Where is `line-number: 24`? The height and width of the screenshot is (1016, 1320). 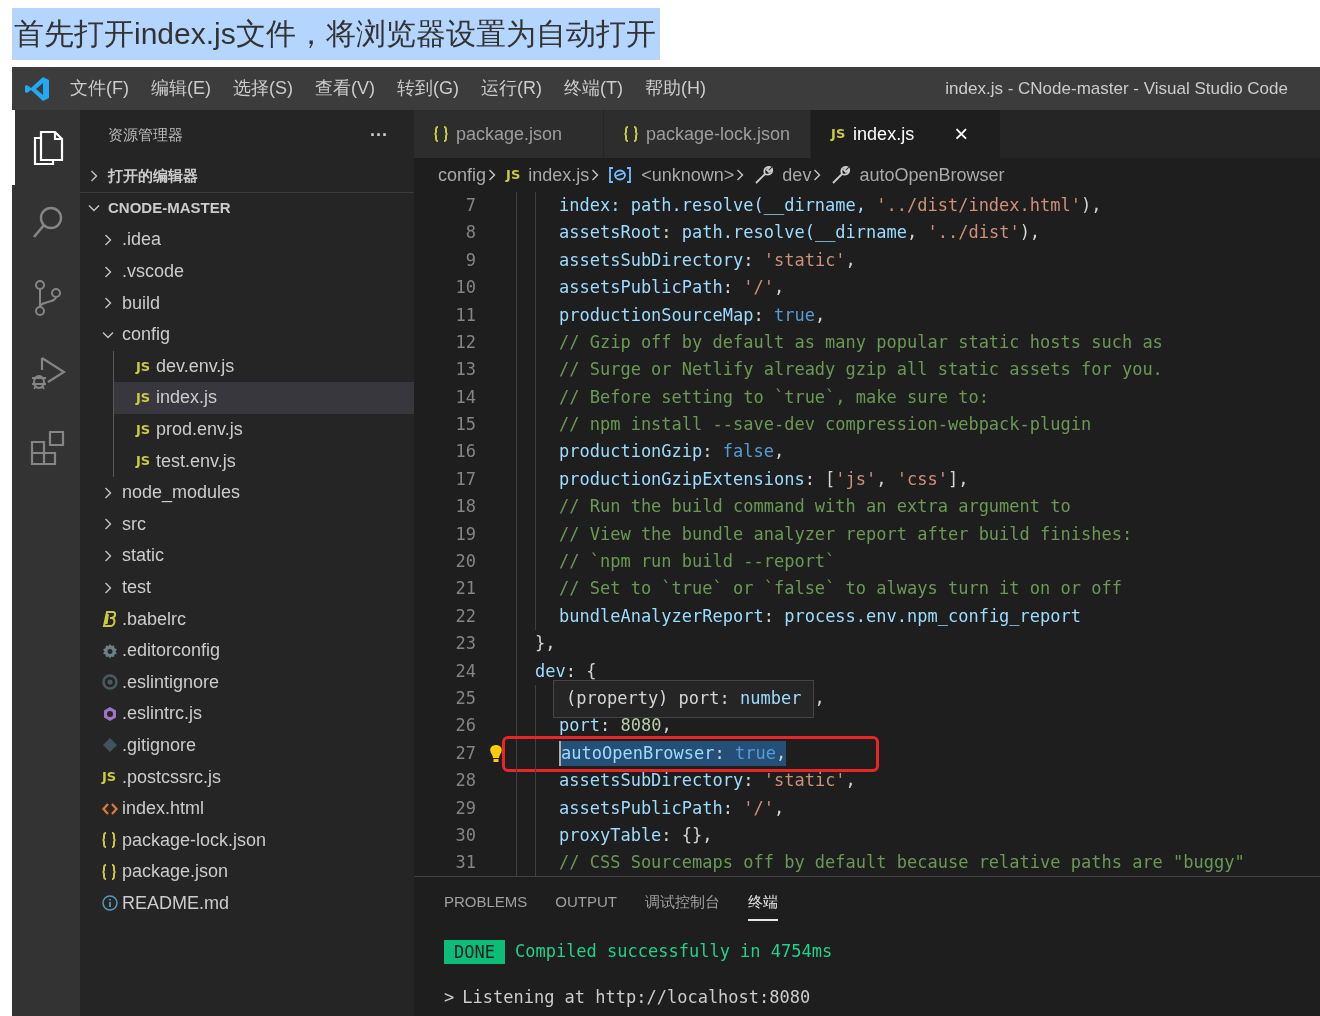 line-number: 24 is located at coordinates (465, 671).